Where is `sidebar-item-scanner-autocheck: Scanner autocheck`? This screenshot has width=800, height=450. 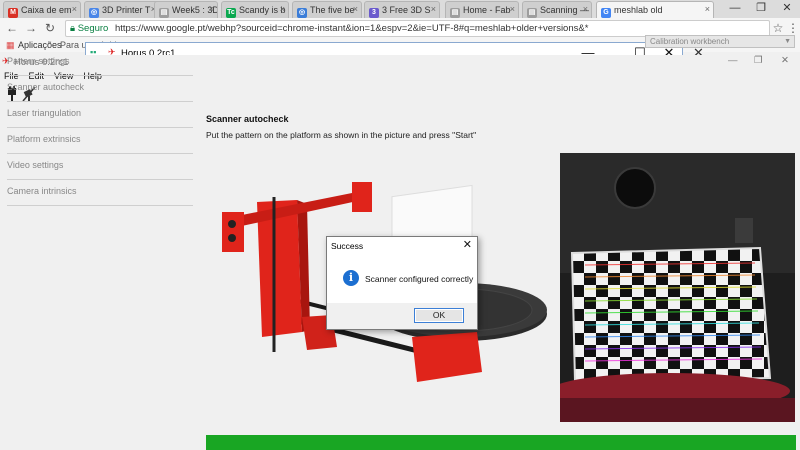
sidebar-item-scanner-autocheck: Scanner autocheck is located at coordinates (100, 89).